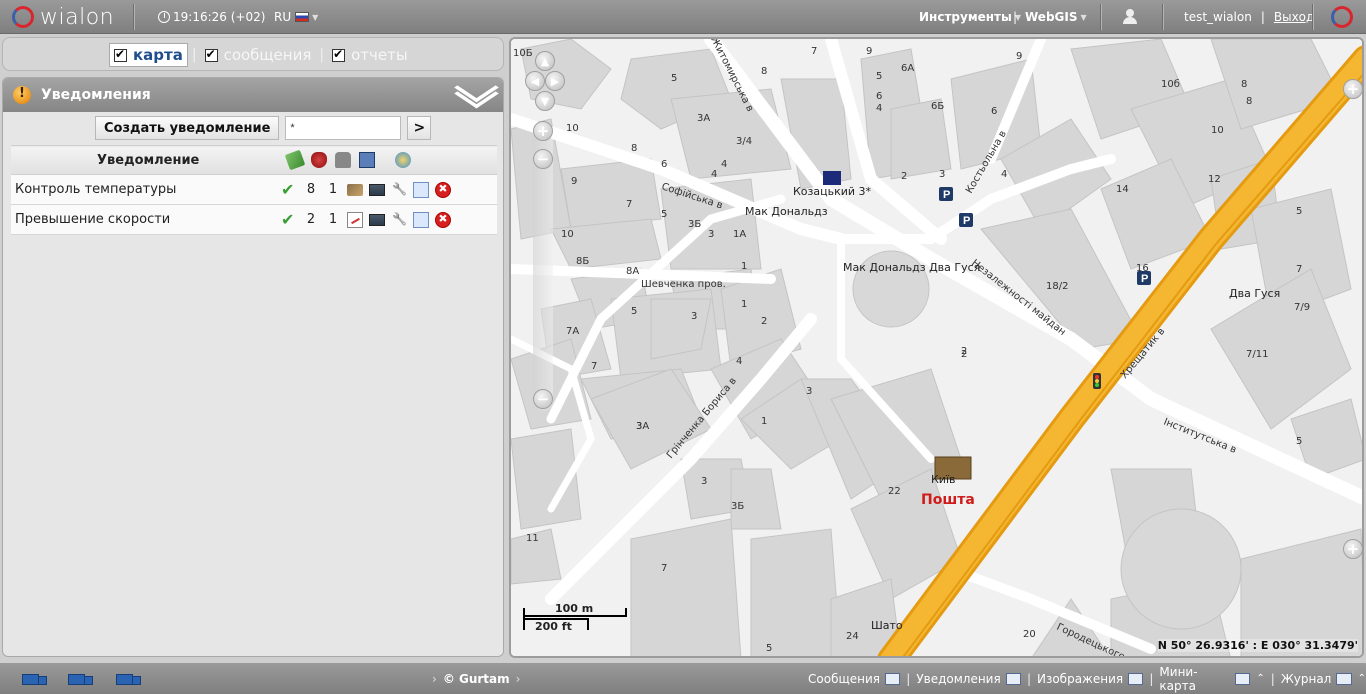  I want to click on scale-meters: 100 m, so click(574, 608).